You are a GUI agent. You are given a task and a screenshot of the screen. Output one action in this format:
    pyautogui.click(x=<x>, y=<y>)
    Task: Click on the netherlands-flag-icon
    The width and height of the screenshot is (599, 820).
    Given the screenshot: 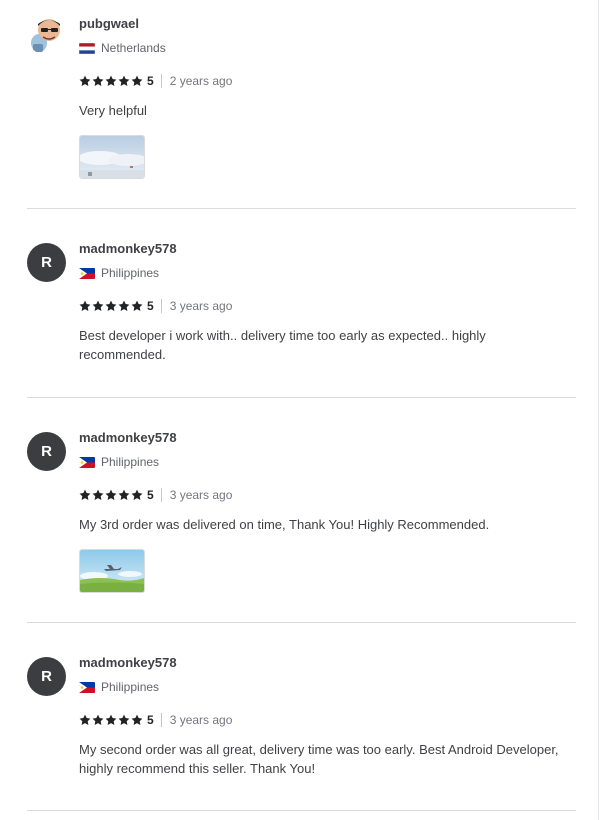 What is the action you would take?
    pyautogui.click(x=87, y=48)
    